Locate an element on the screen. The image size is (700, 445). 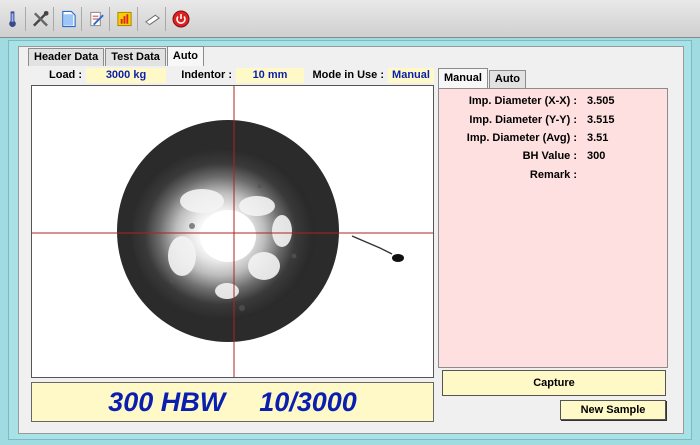
measurement-tabs: Manual Auto is located at coordinates (482, 78).